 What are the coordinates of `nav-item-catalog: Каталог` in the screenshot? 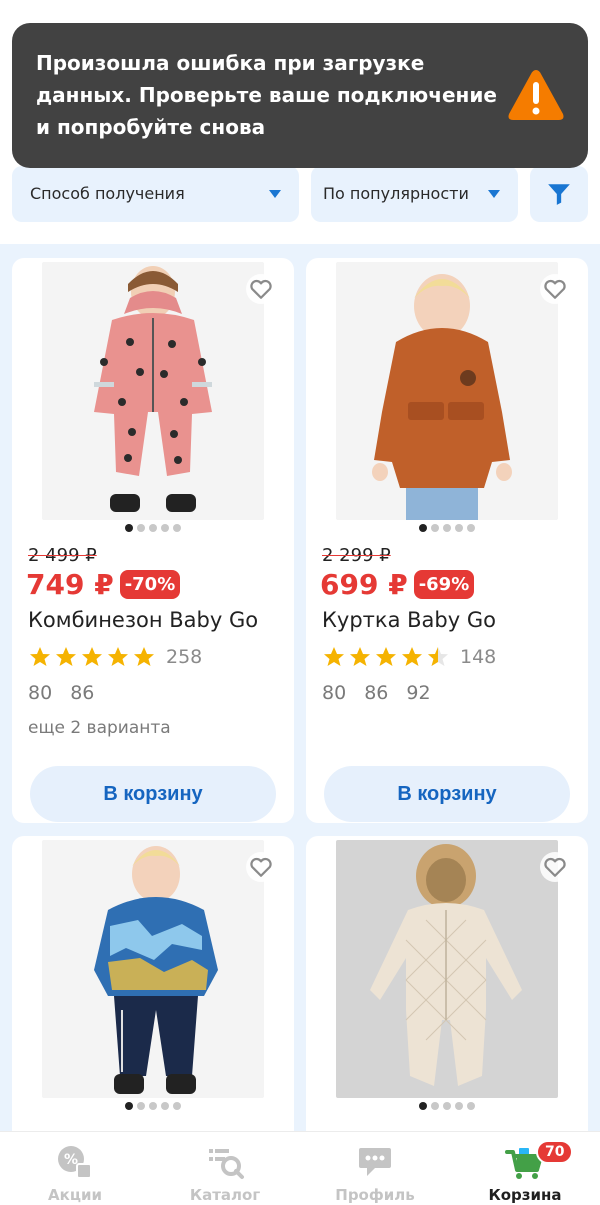 It's located at (225, 1168).